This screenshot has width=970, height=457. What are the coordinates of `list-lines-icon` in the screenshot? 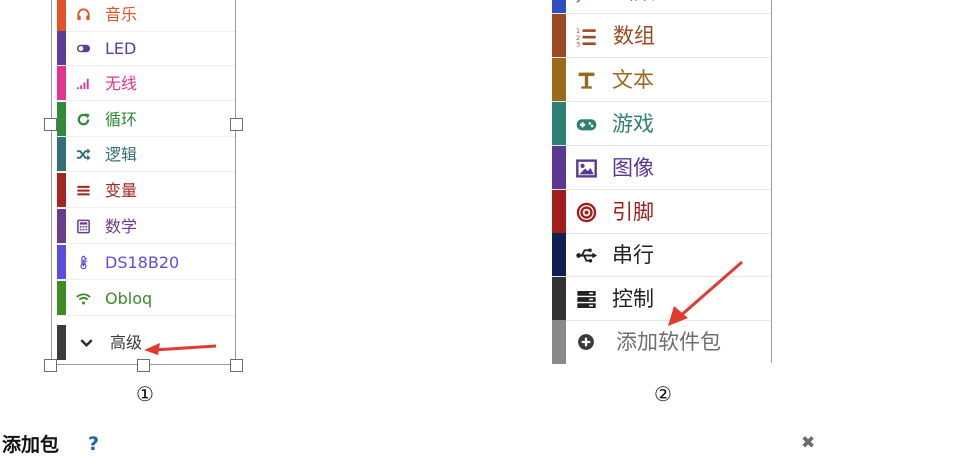 It's located at (86, 190).